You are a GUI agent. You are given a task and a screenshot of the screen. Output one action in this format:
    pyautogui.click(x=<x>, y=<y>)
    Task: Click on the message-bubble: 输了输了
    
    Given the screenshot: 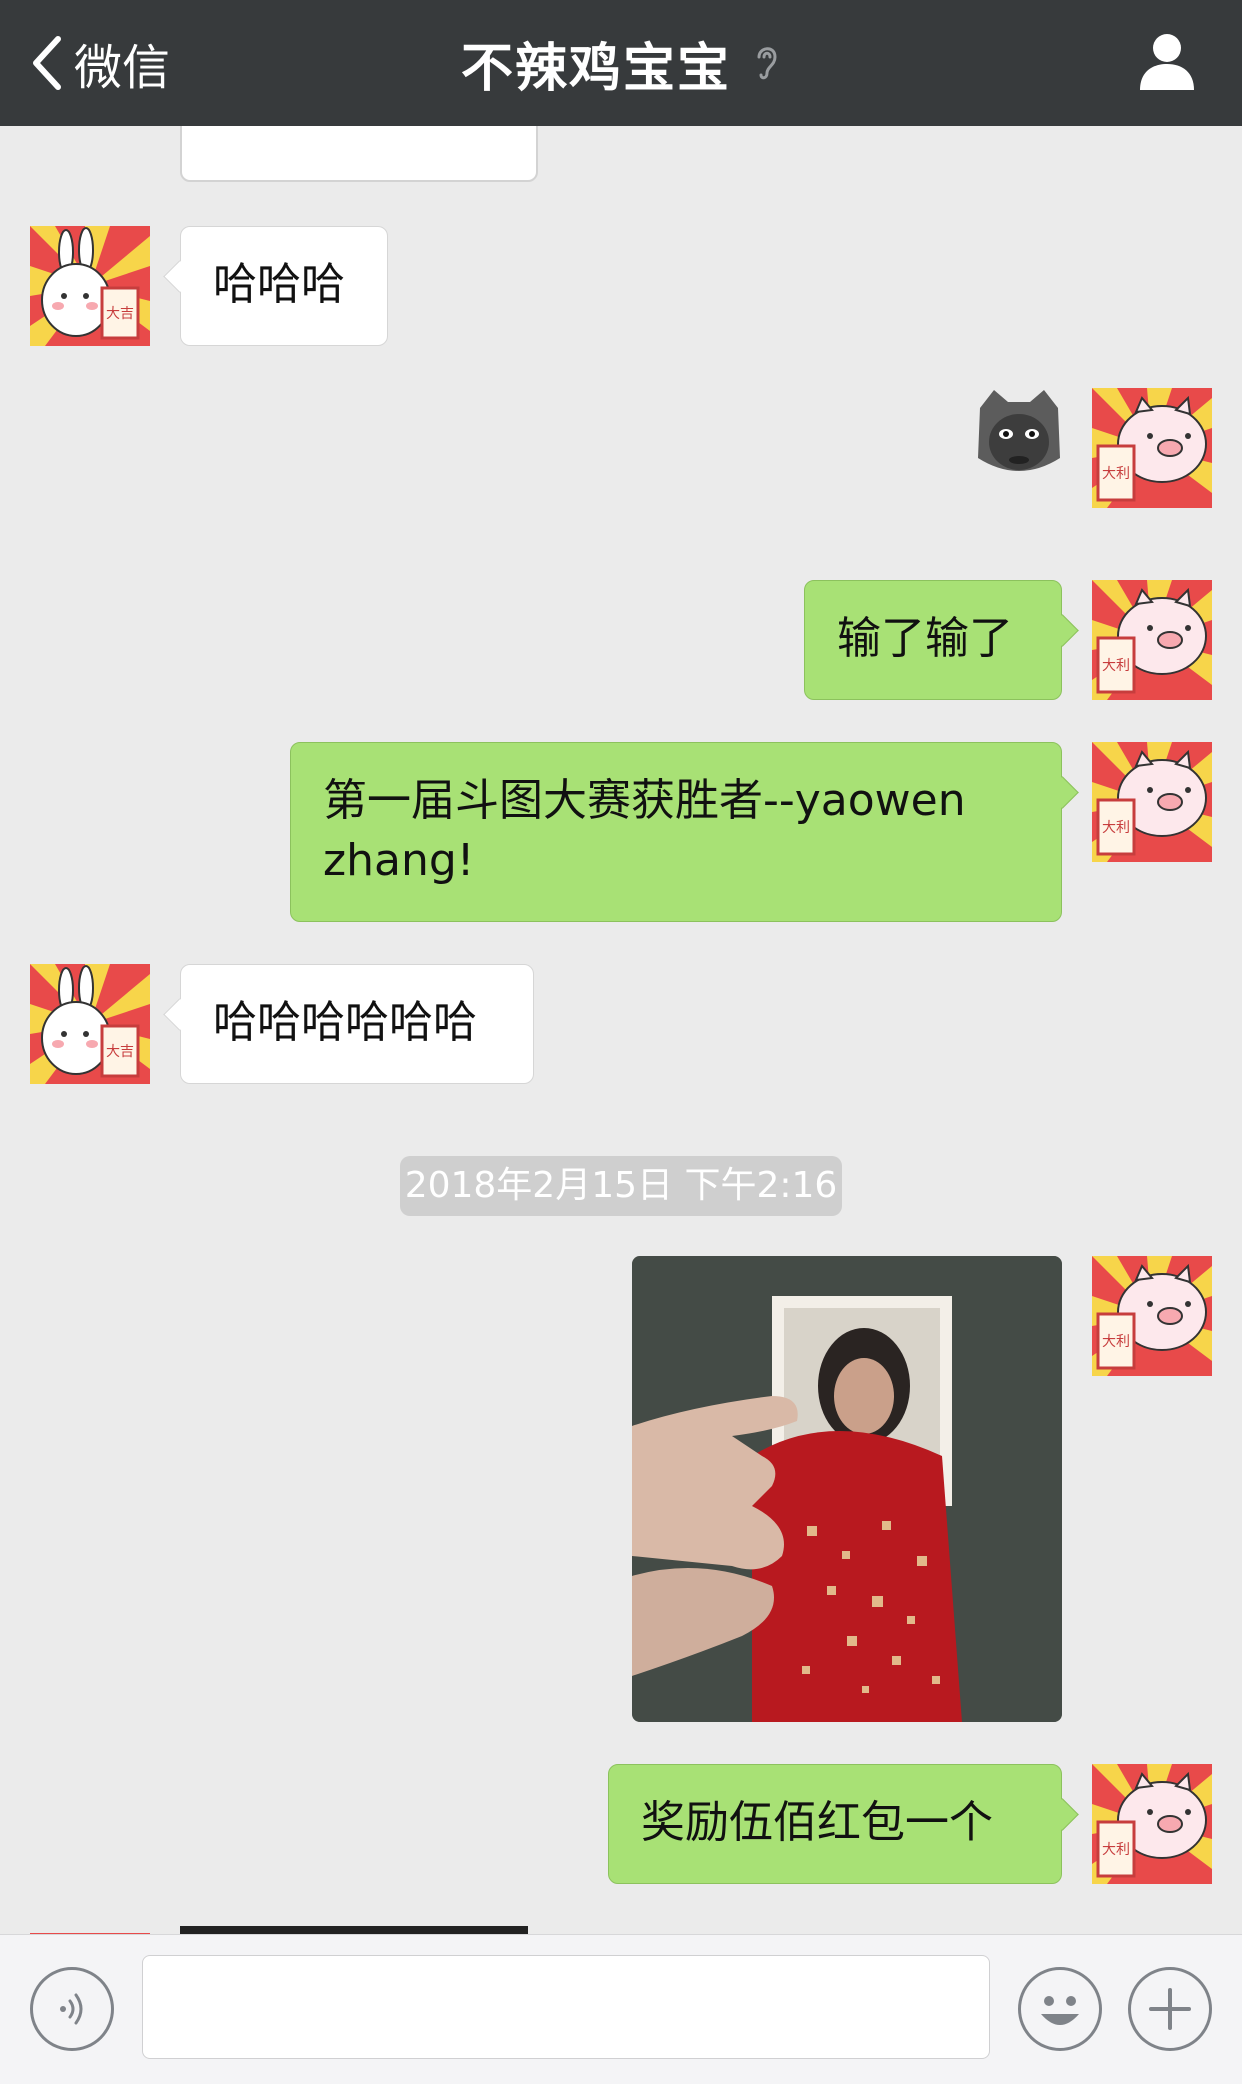 What is the action you would take?
    pyautogui.click(x=933, y=640)
    